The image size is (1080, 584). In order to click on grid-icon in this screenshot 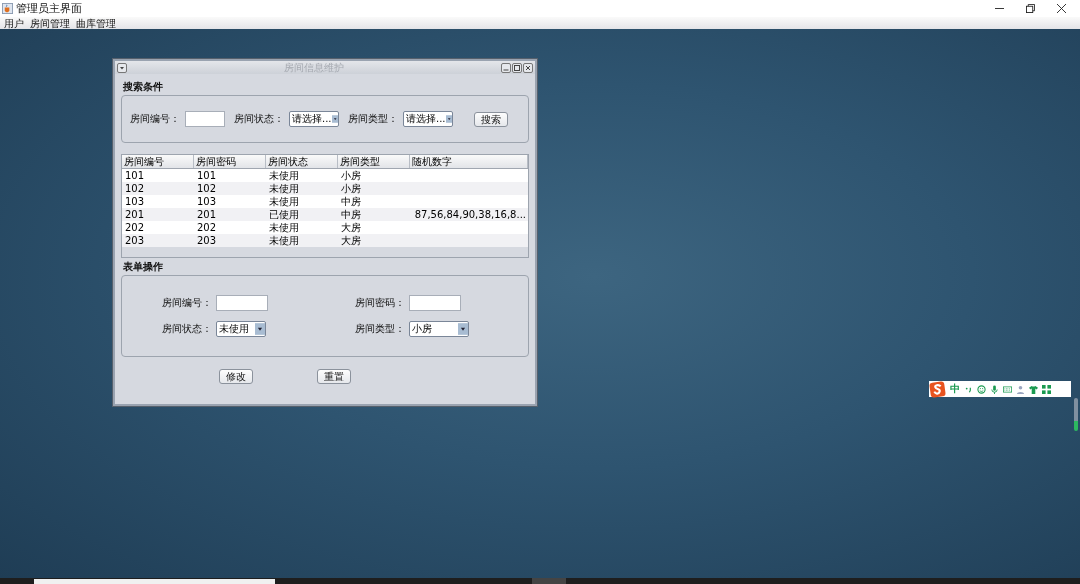, I will do `click(1046, 389)`.